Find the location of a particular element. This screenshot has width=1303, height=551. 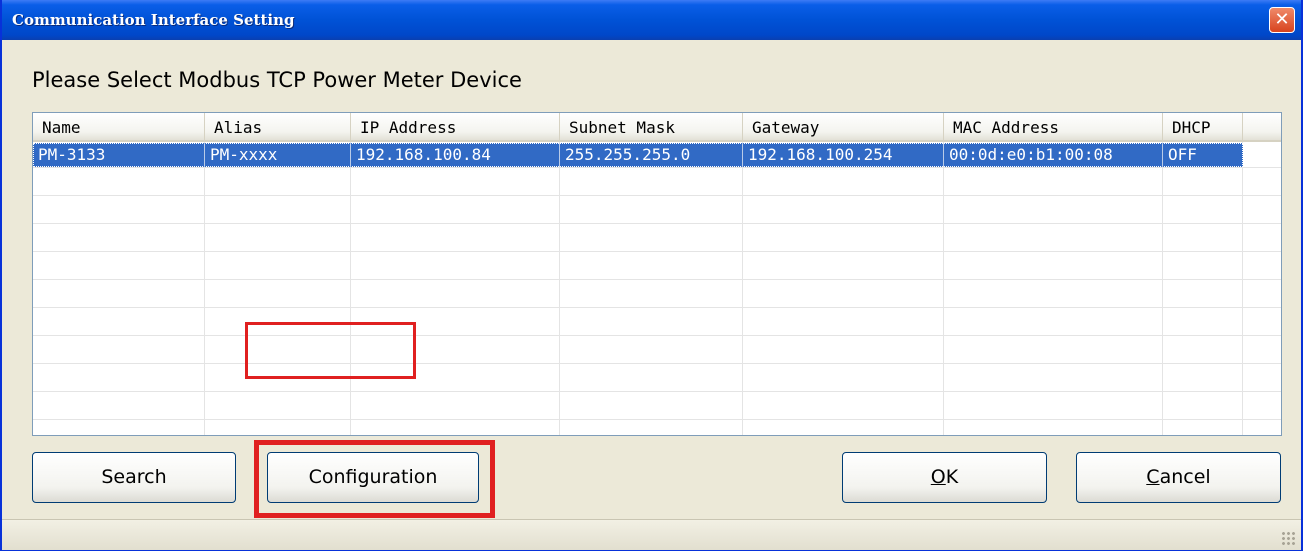

cancel-label-rest: ancel is located at coordinates (1185, 477).